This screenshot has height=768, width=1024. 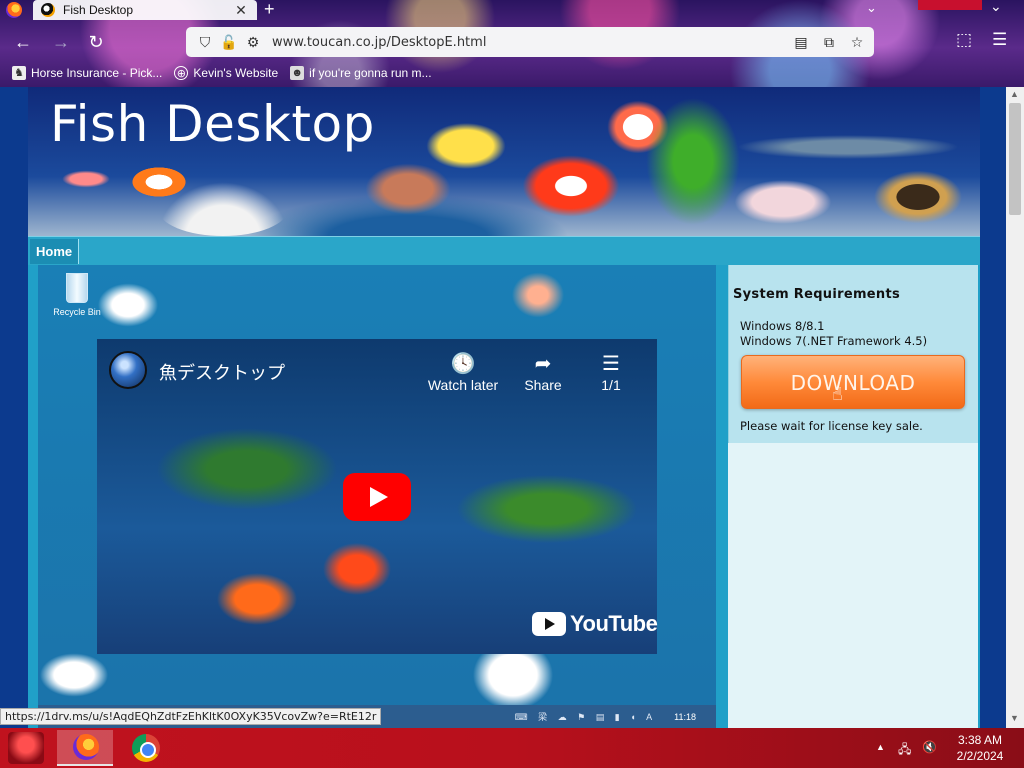 I want to click on share-label: Share, so click(x=543, y=385).